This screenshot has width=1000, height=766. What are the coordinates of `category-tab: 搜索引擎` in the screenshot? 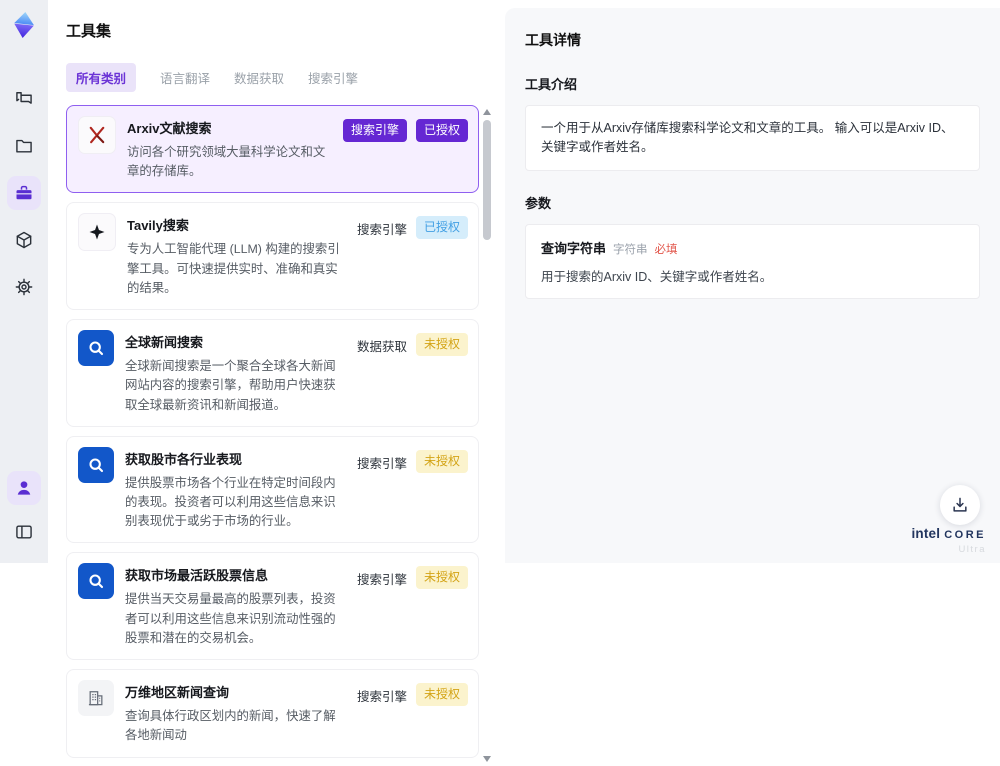 It's located at (333, 77).